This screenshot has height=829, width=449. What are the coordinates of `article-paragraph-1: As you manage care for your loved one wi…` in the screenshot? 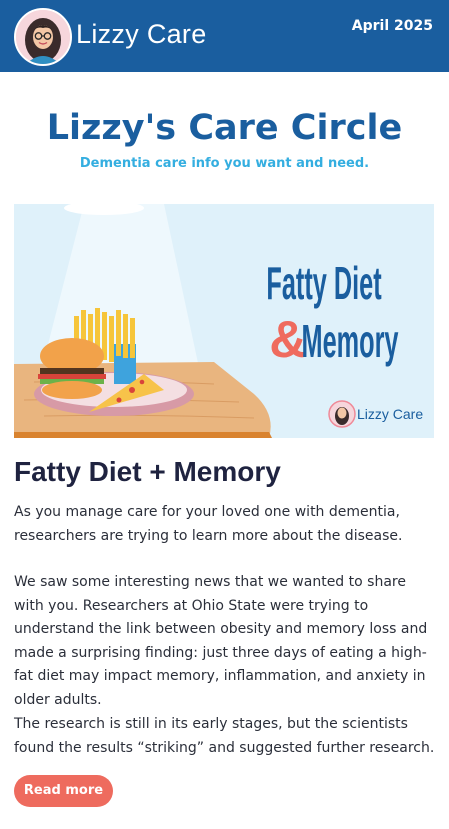 It's located at (208, 524).